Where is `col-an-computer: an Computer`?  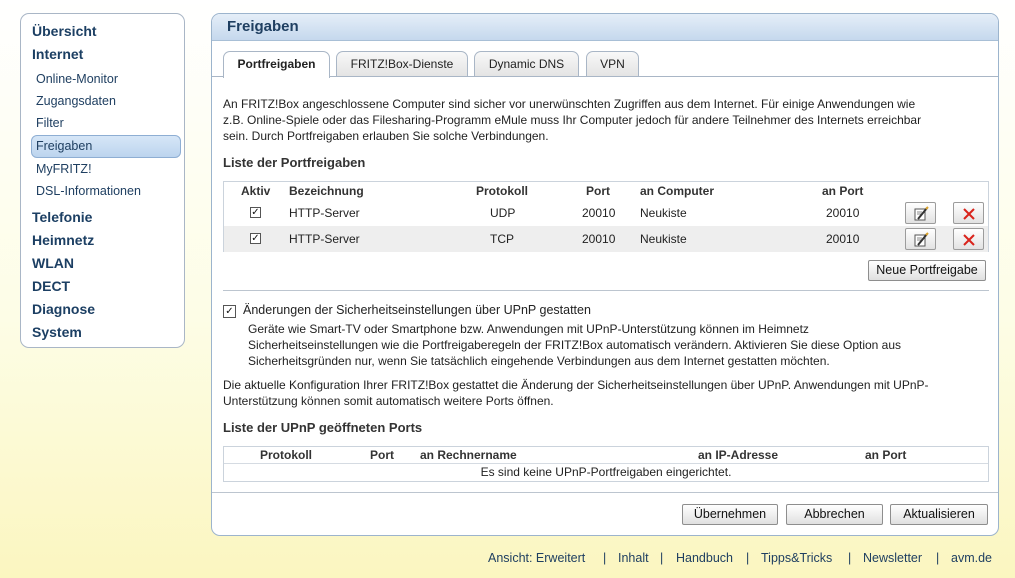 col-an-computer: an Computer is located at coordinates (677, 191).